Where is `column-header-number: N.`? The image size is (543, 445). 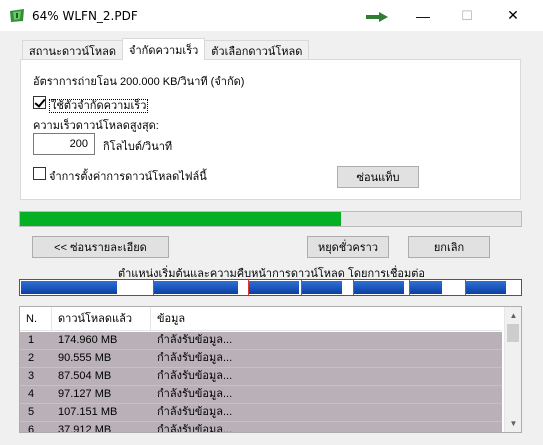 column-header-number: N. is located at coordinates (36, 319).